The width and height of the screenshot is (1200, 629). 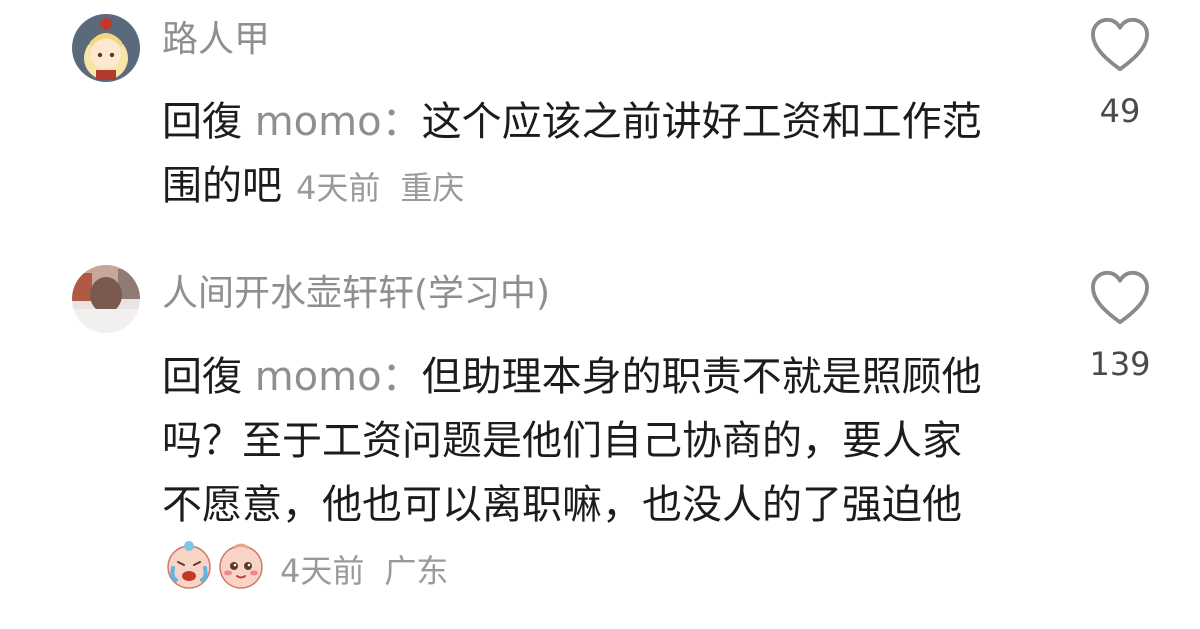 I want to click on blushing-face-emoji-icon, so click(x=241, y=566).